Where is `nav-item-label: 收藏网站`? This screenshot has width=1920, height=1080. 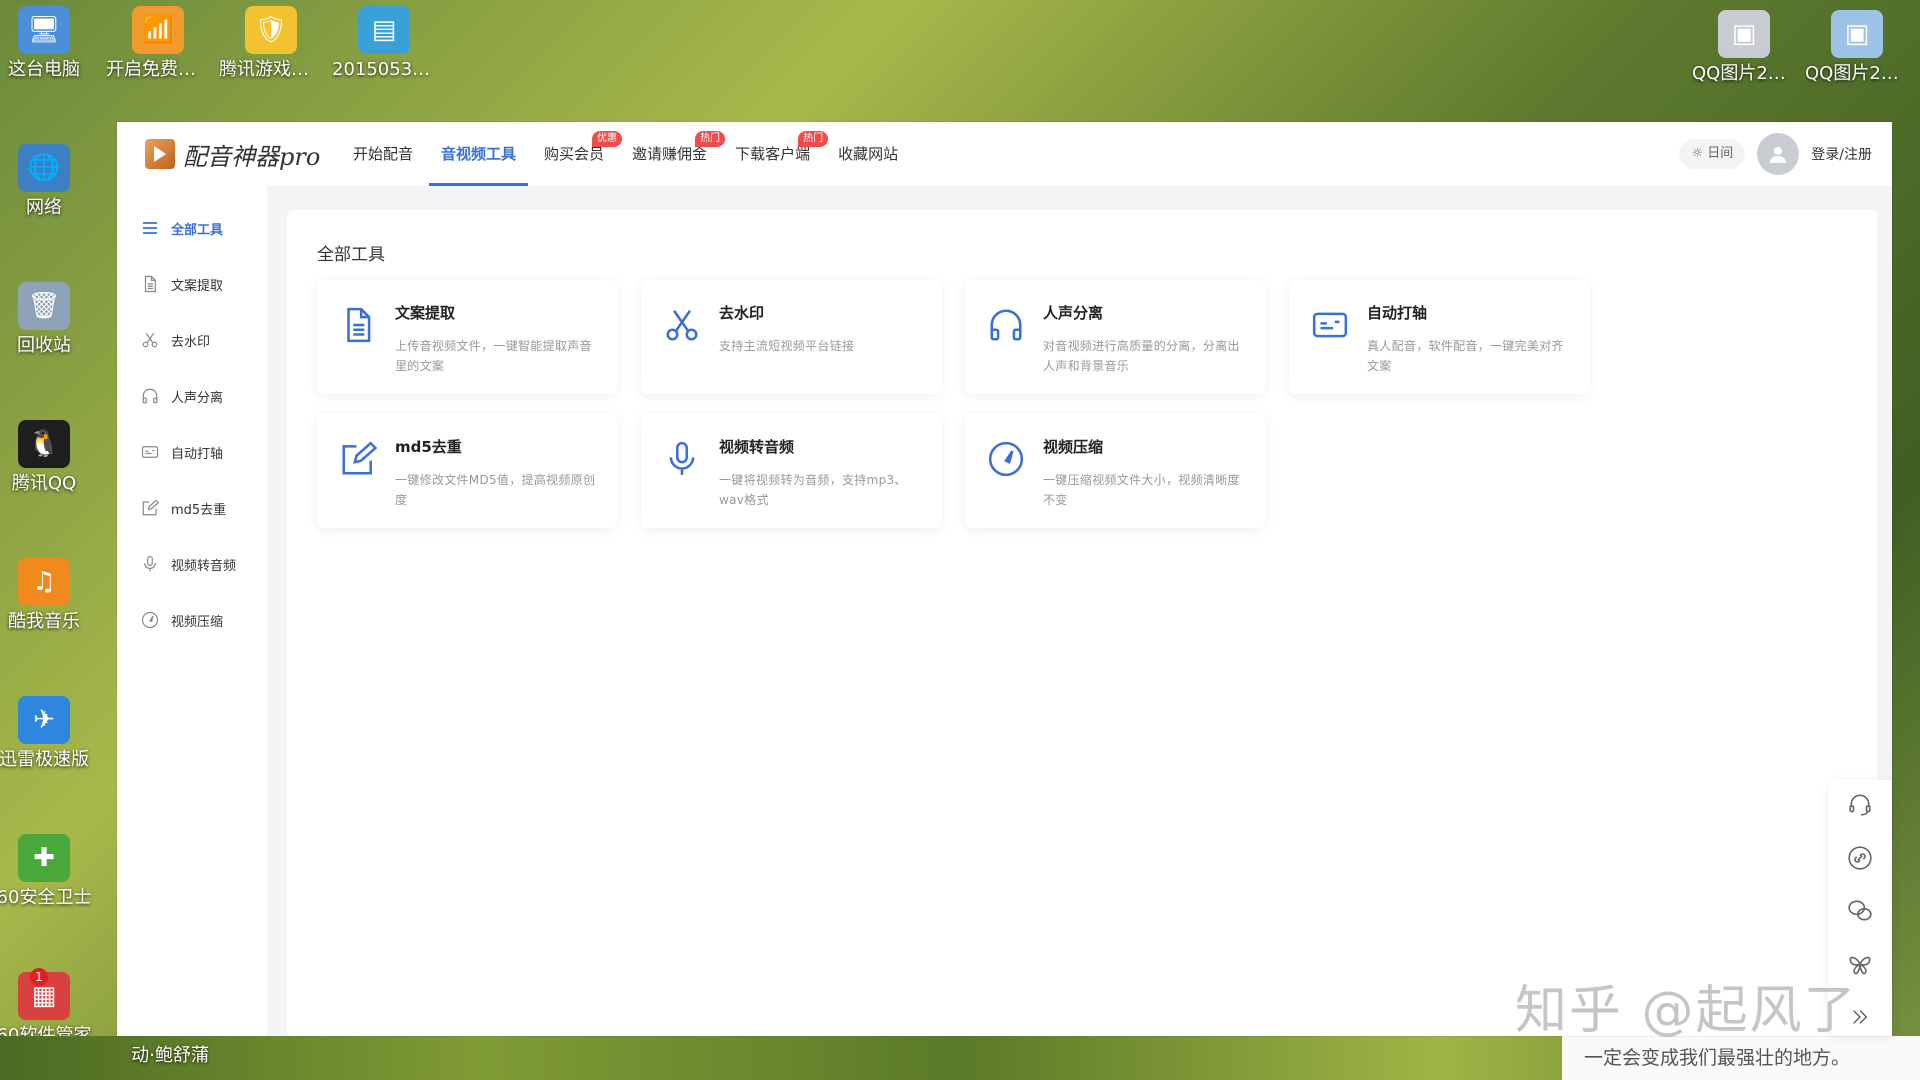 nav-item-label: 收藏网站 is located at coordinates (868, 154).